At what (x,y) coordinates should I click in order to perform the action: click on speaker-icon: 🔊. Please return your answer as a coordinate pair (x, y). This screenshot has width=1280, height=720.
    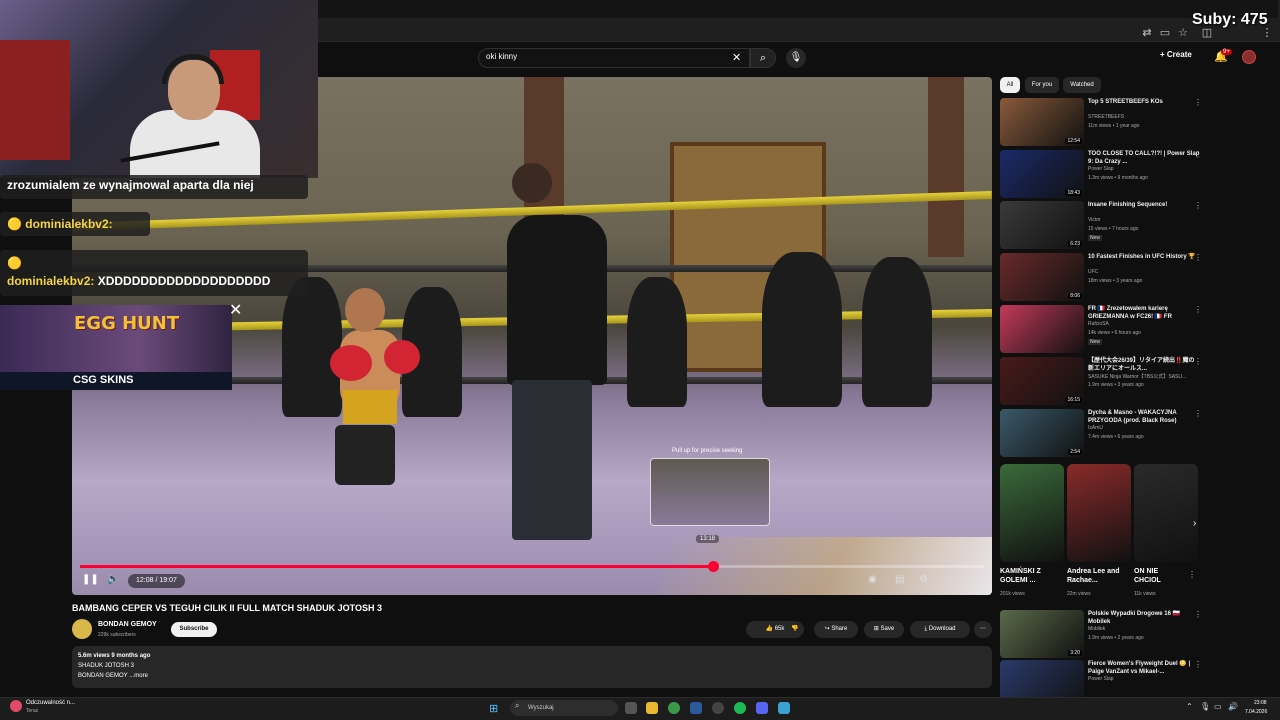
    Looking at the image, I should click on (1233, 706).